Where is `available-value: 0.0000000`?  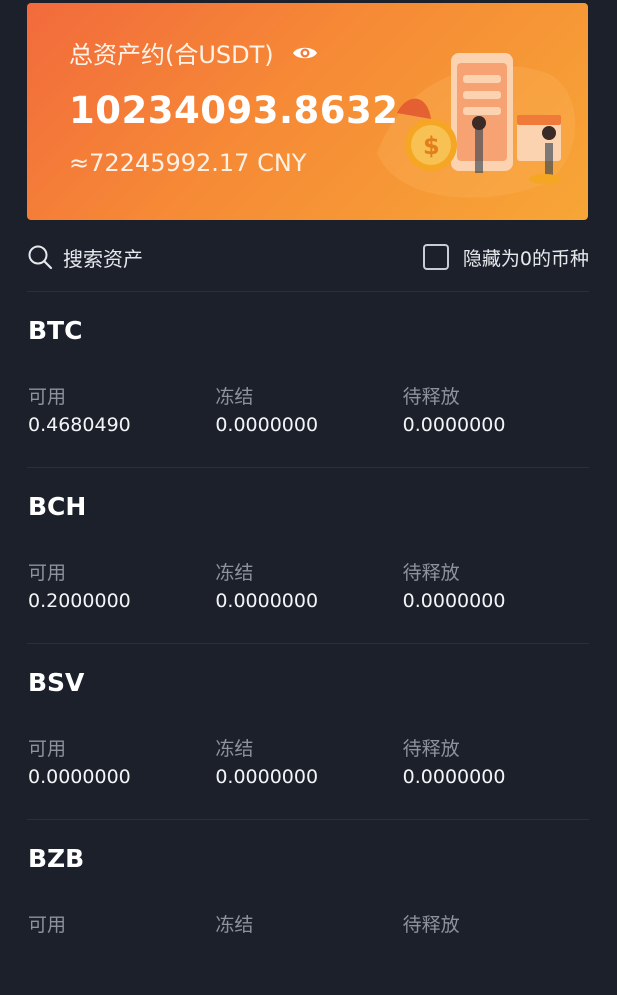 available-value: 0.0000000 is located at coordinates (79, 777).